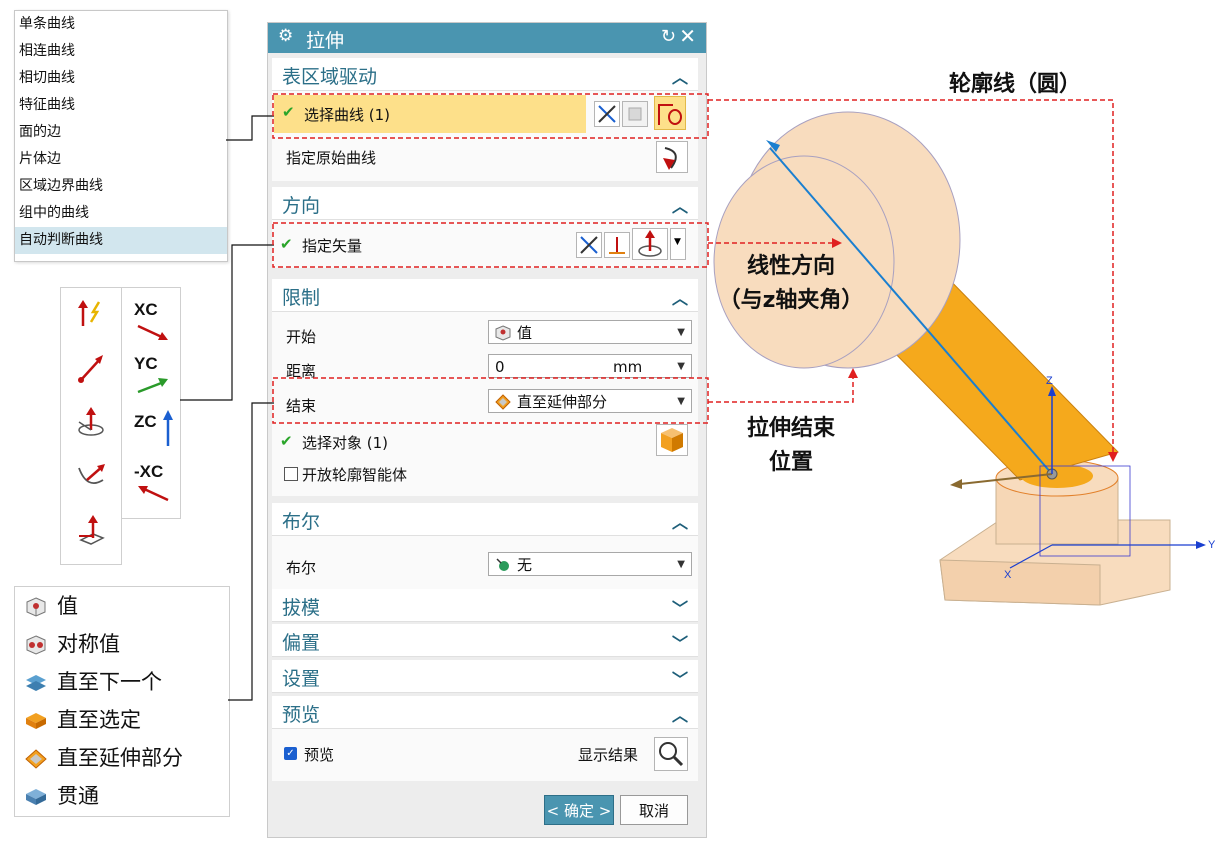  I want to click on base-block-front, so click(1020, 582).